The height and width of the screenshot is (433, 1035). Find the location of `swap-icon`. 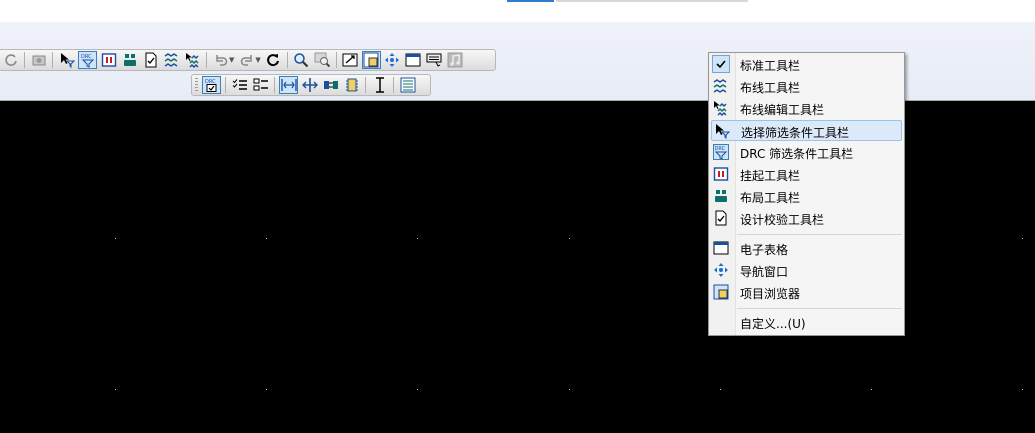

swap-icon is located at coordinates (330, 85).